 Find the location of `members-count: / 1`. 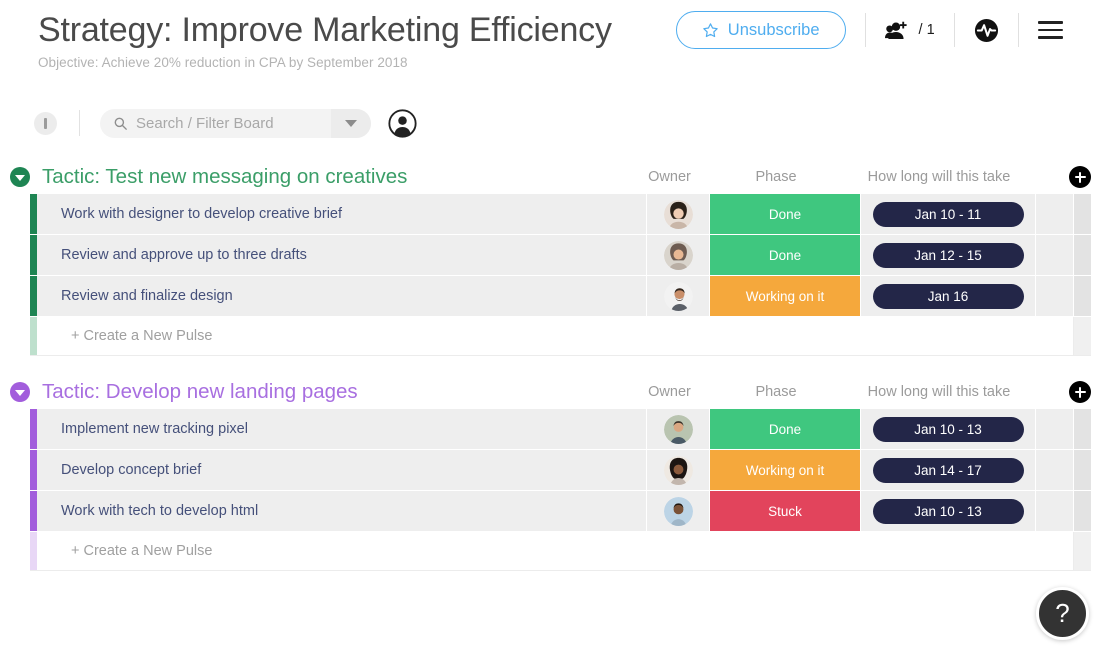

members-count: / 1 is located at coordinates (926, 30).